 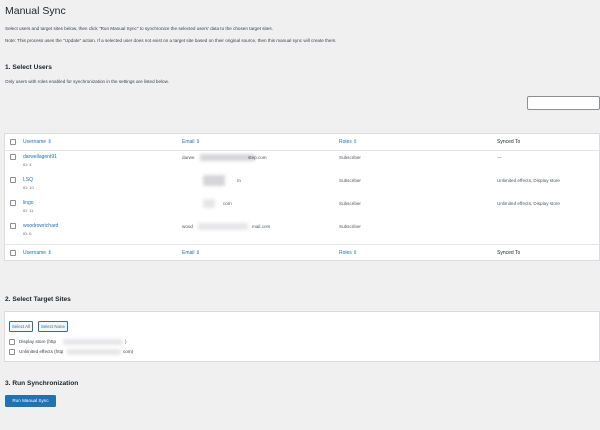 What do you see at coordinates (27, 164) in the screenshot?
I see `user-id: ID: 4` at bounding box center [27, 164].